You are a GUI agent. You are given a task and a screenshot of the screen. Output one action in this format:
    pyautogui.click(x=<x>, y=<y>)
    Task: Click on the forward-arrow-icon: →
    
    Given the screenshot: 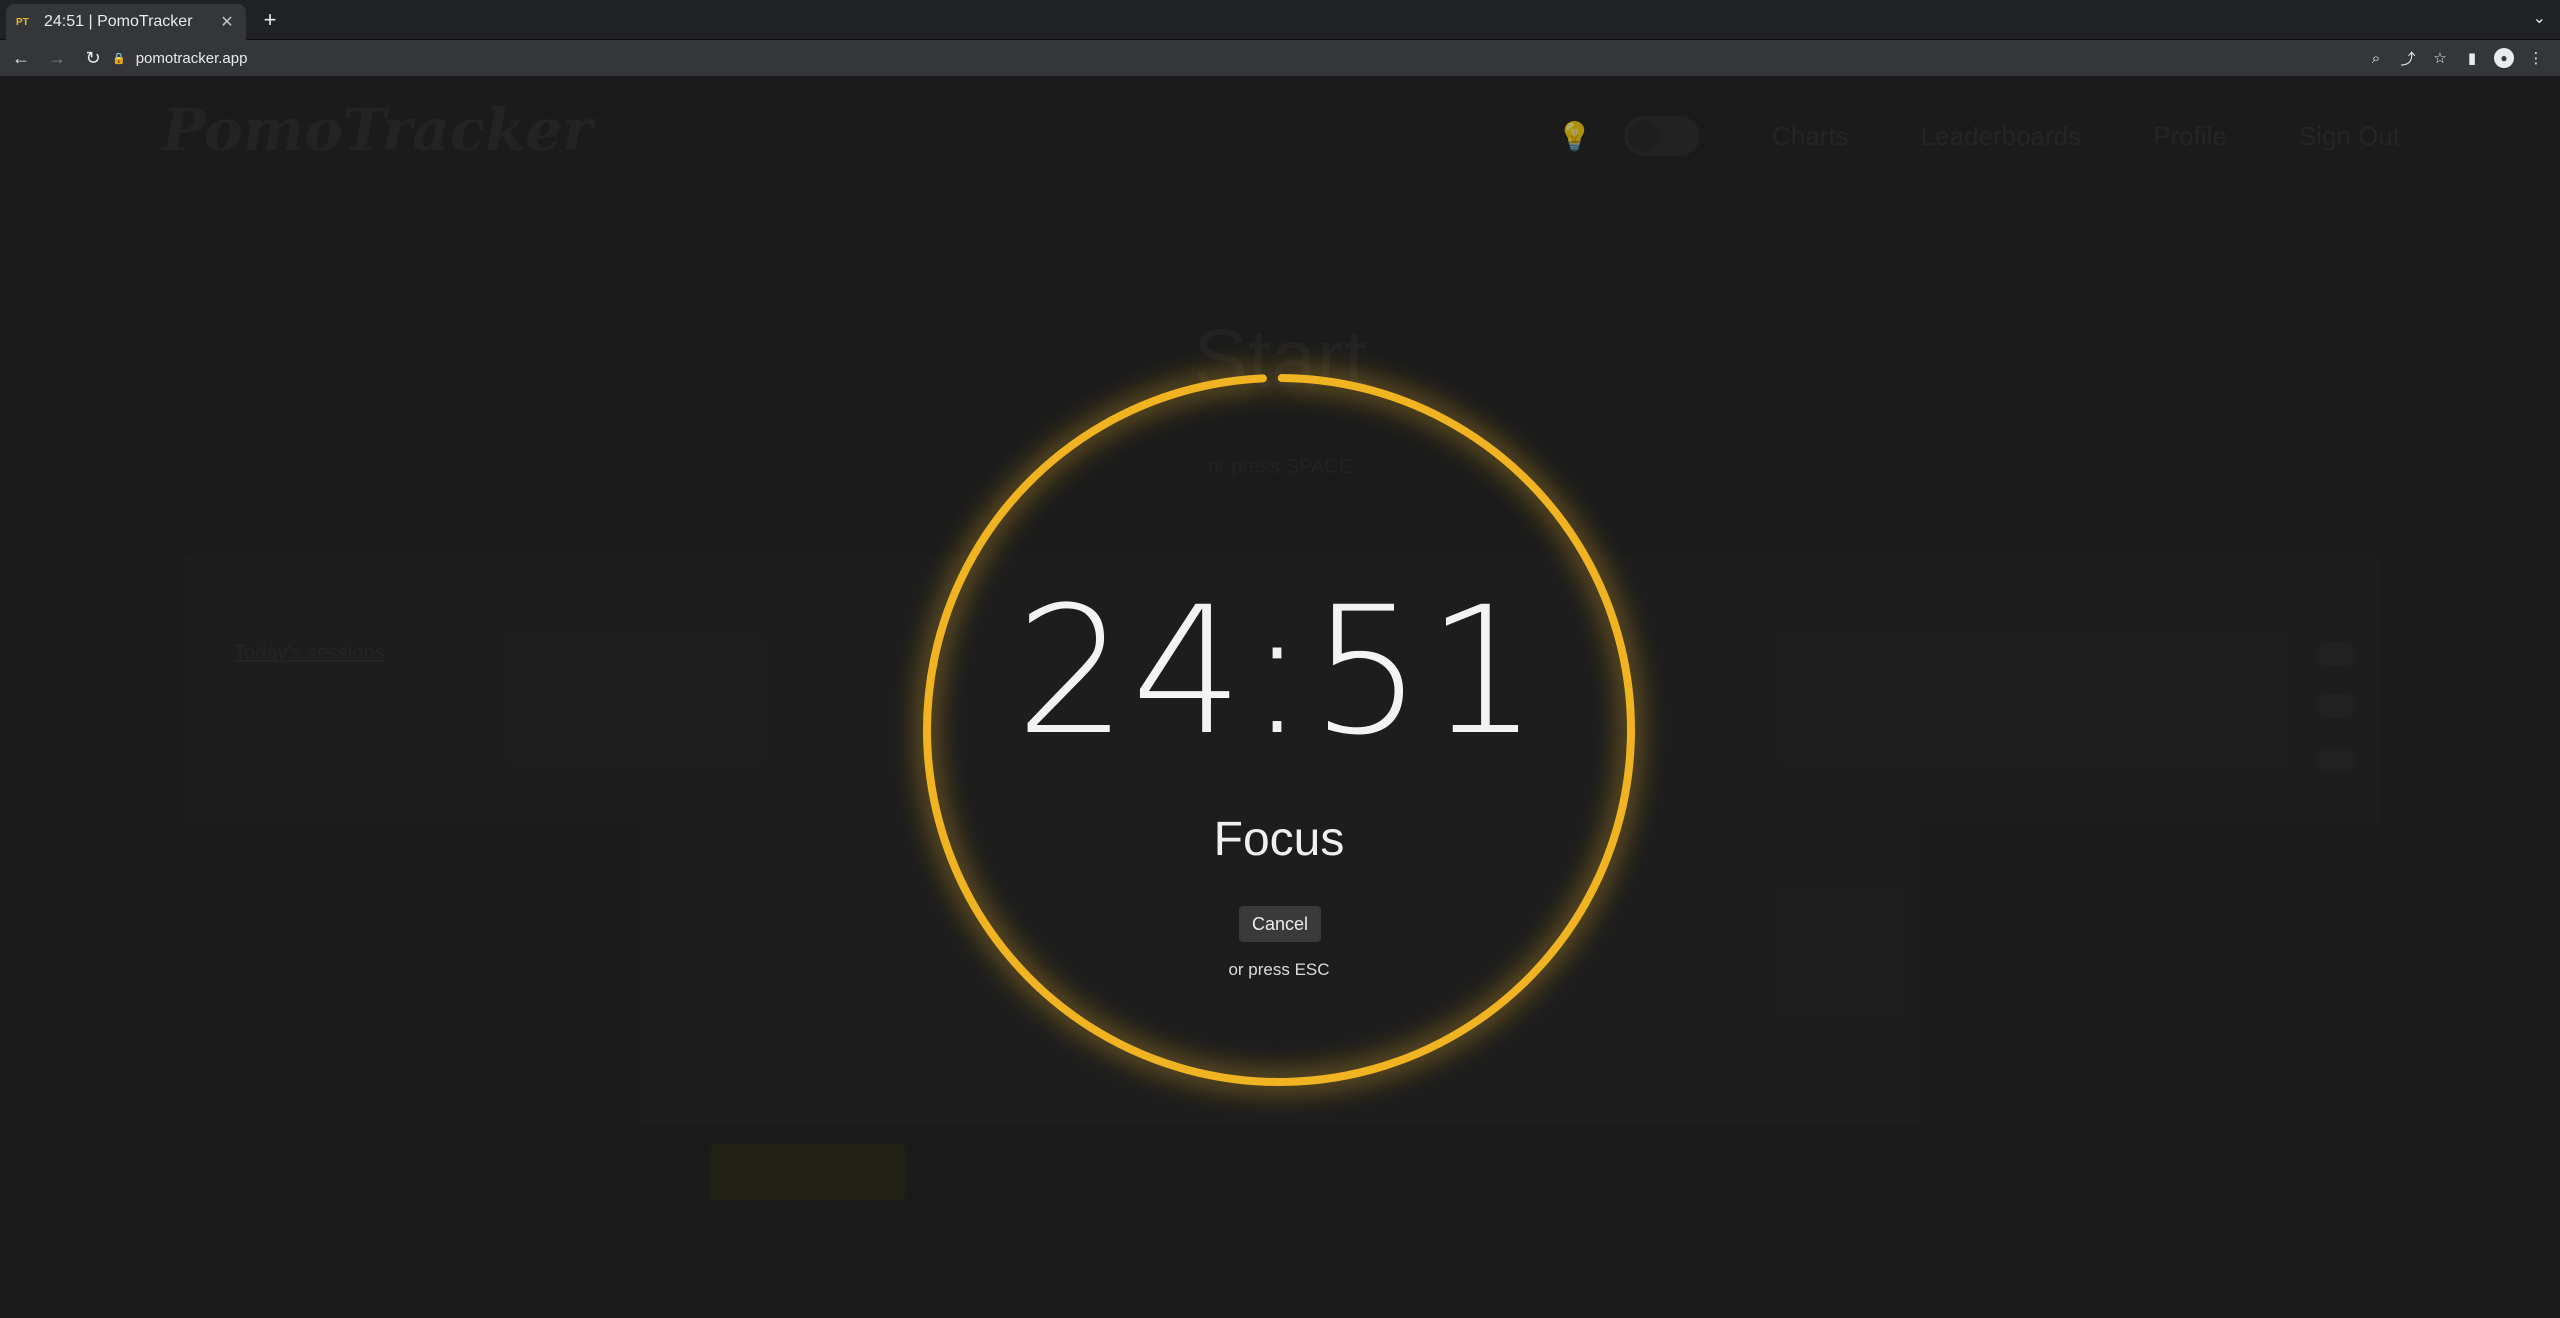 What is the action you would take?
    pyautogui.click(x=57, y=58)
    